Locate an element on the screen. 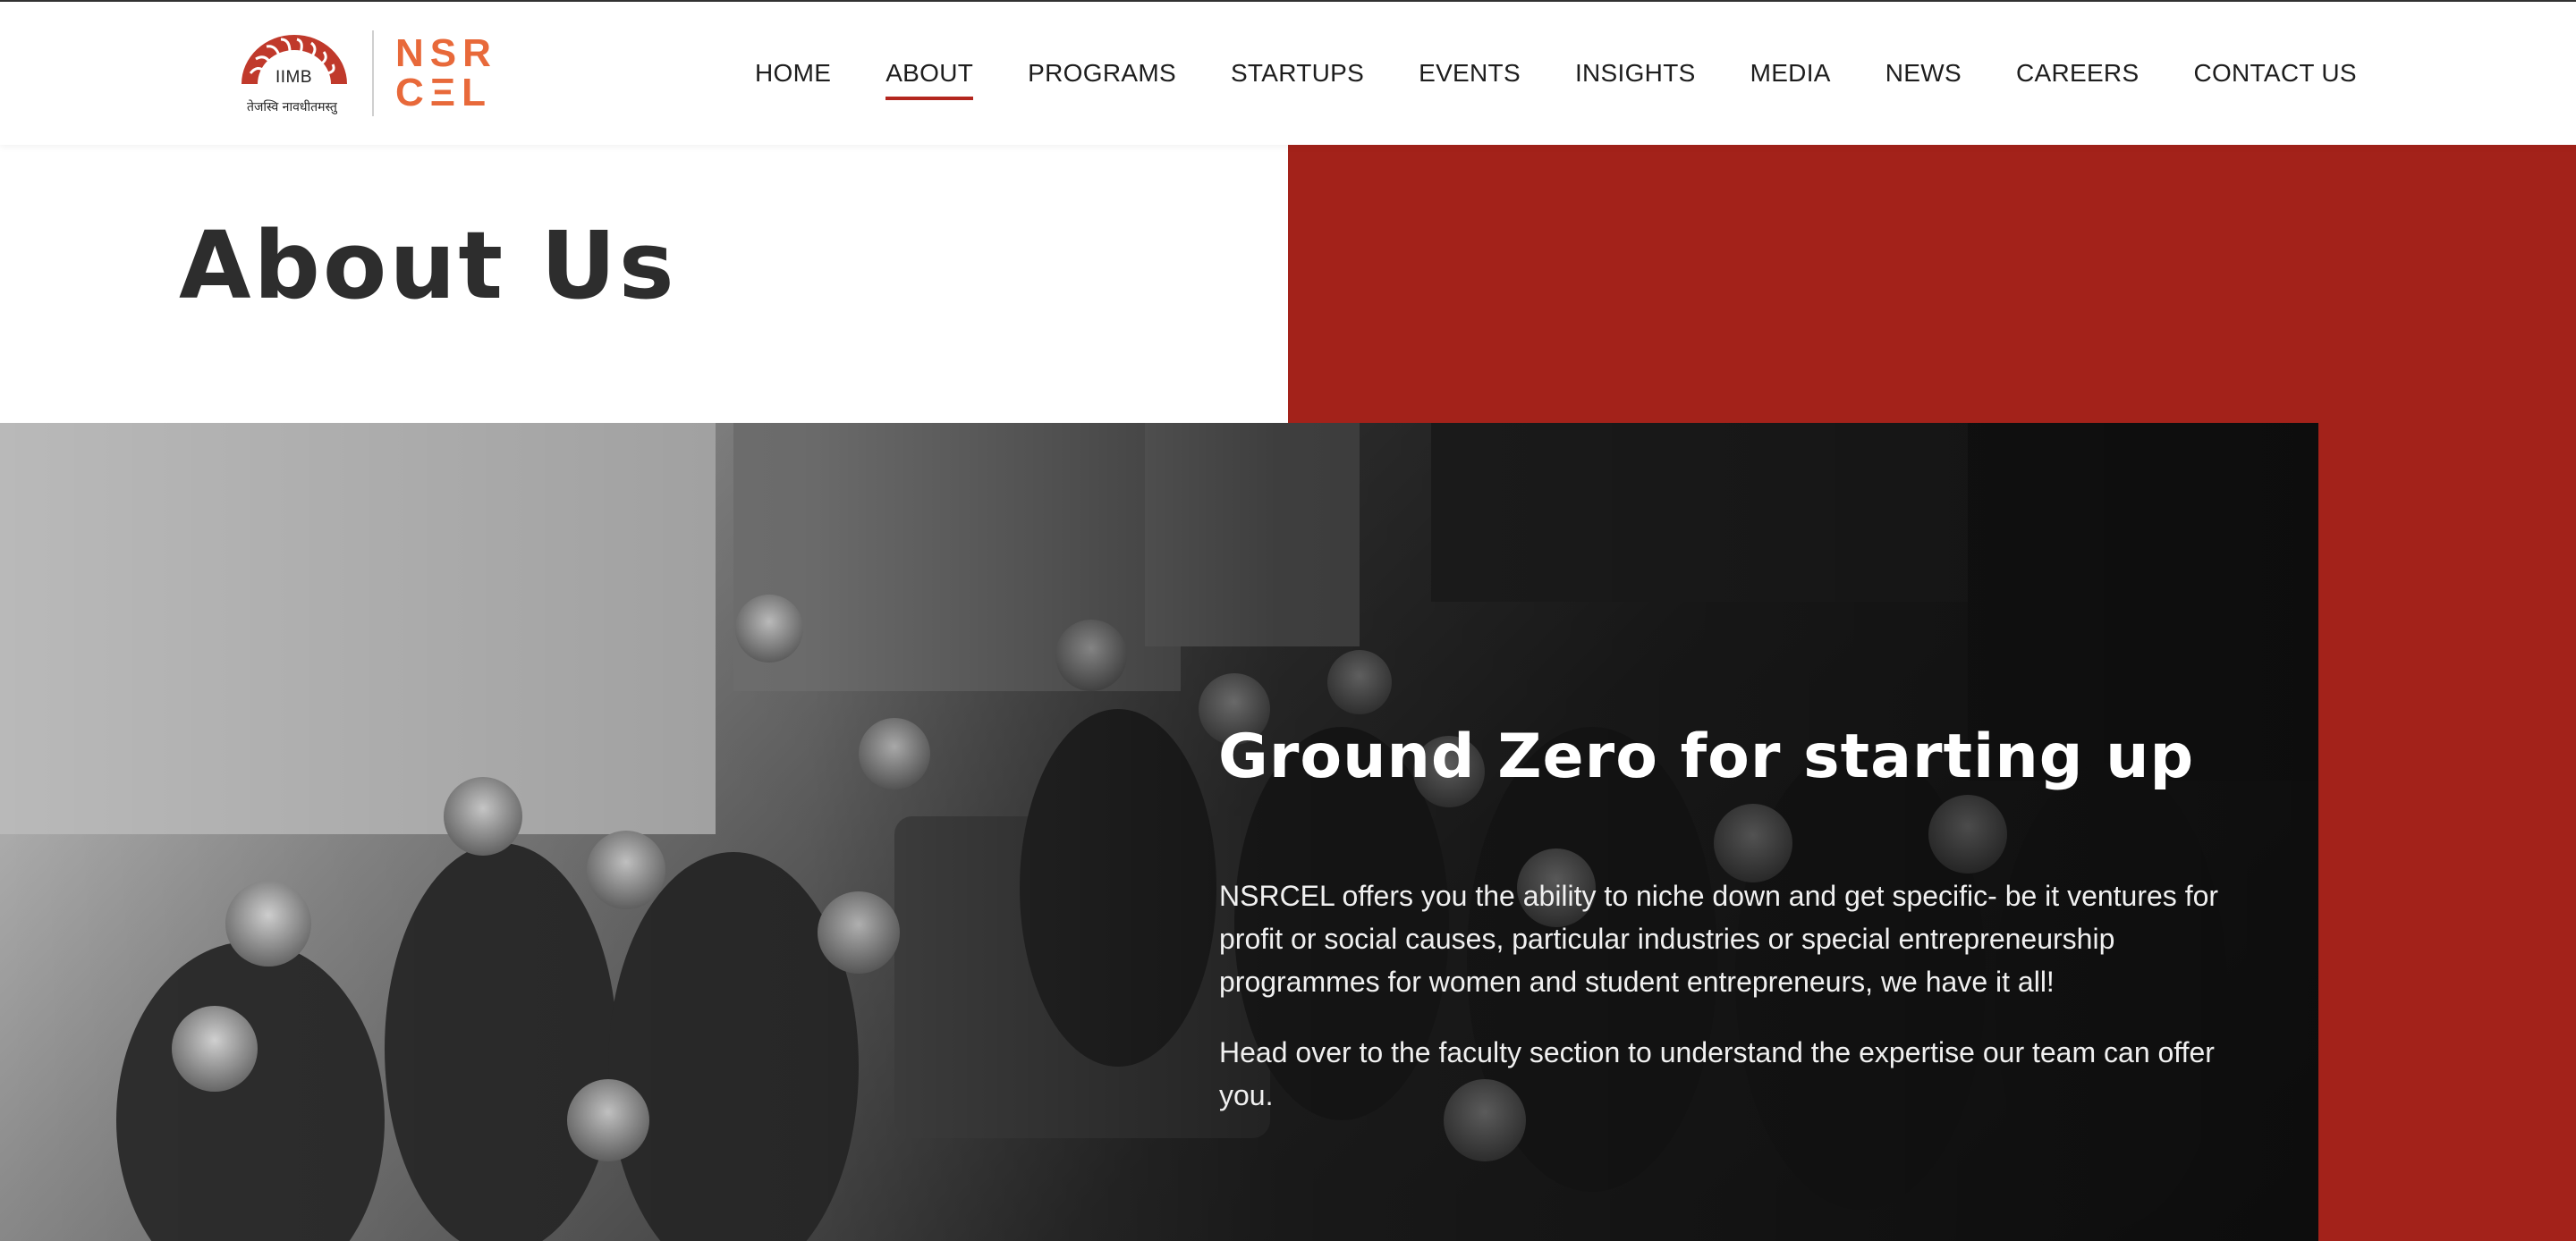  nav-media: MEDIA is located at coordinates (1790, 73).